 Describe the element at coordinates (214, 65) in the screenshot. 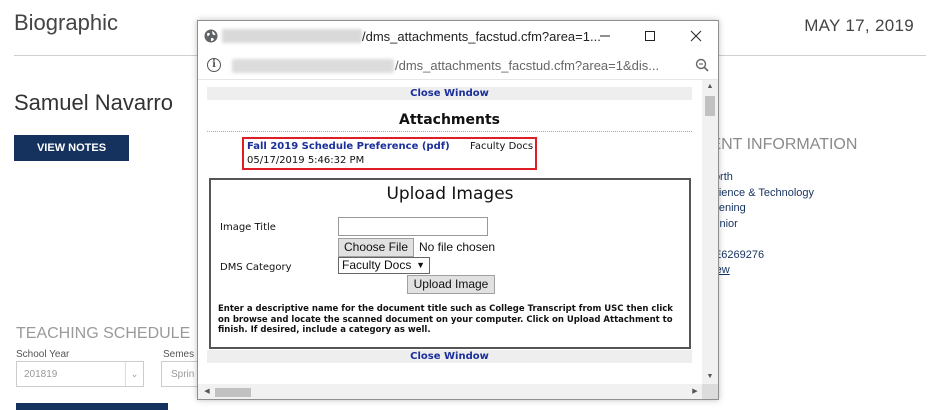

I see `info-icon: i` at that location.